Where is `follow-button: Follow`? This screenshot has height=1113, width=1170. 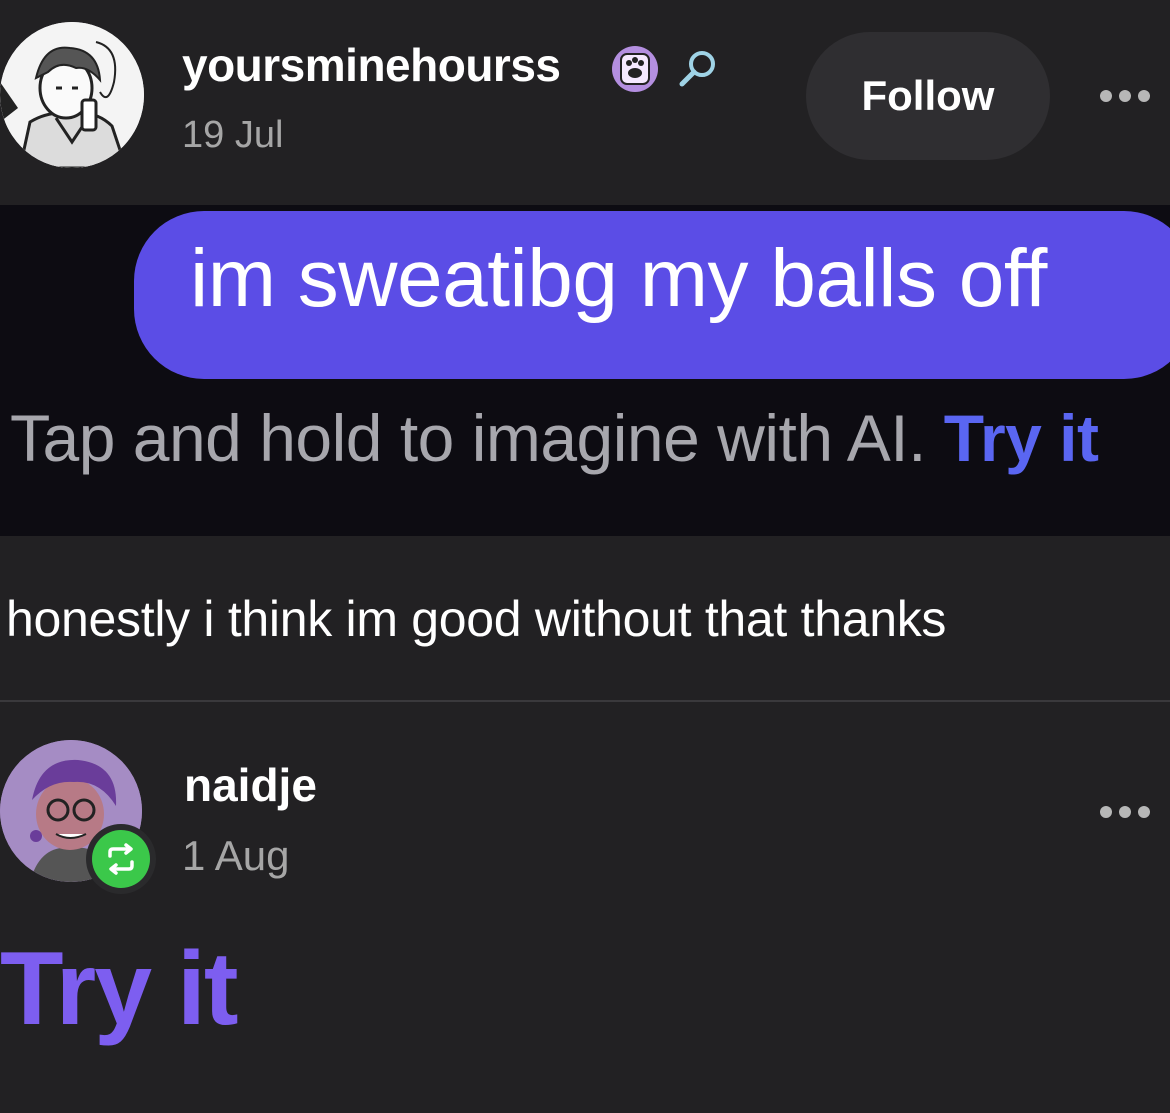 follow-button: Follow is located at coordinates (928, 96).